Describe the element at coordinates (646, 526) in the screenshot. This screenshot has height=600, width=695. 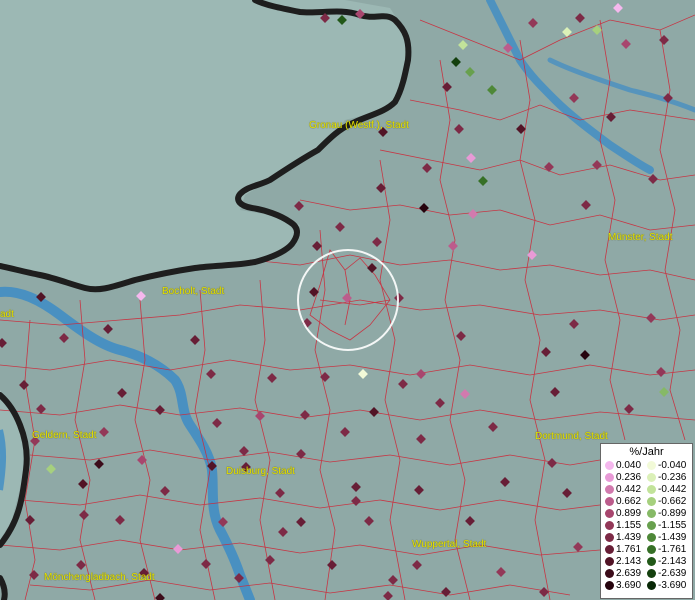
I see `legend-row: 1.155 -1.155` at that location.